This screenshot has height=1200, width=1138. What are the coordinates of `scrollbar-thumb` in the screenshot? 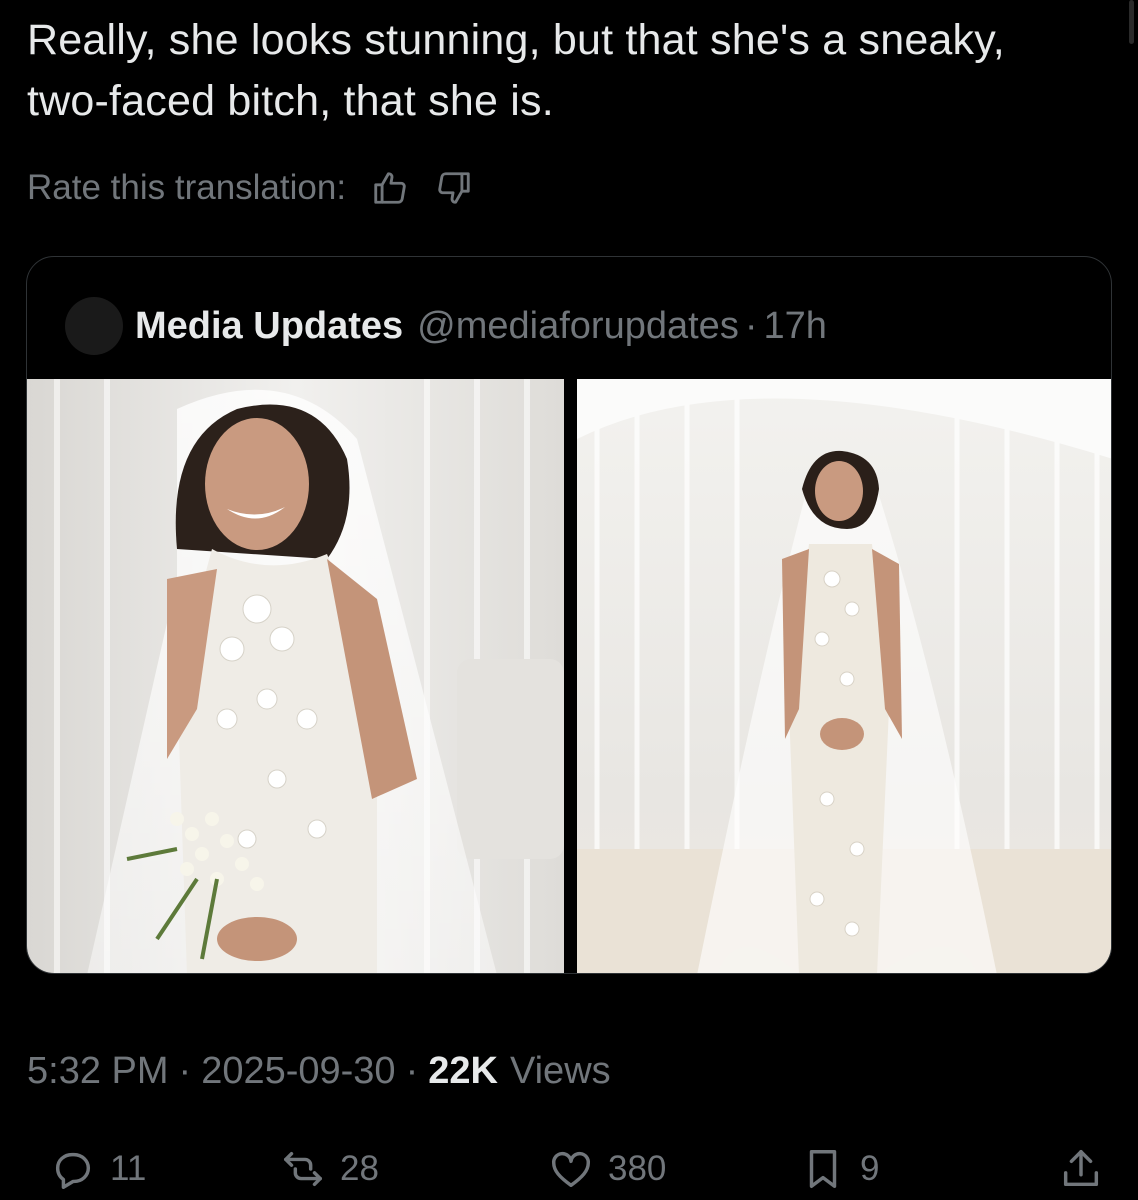 It's located at (1131, 22).